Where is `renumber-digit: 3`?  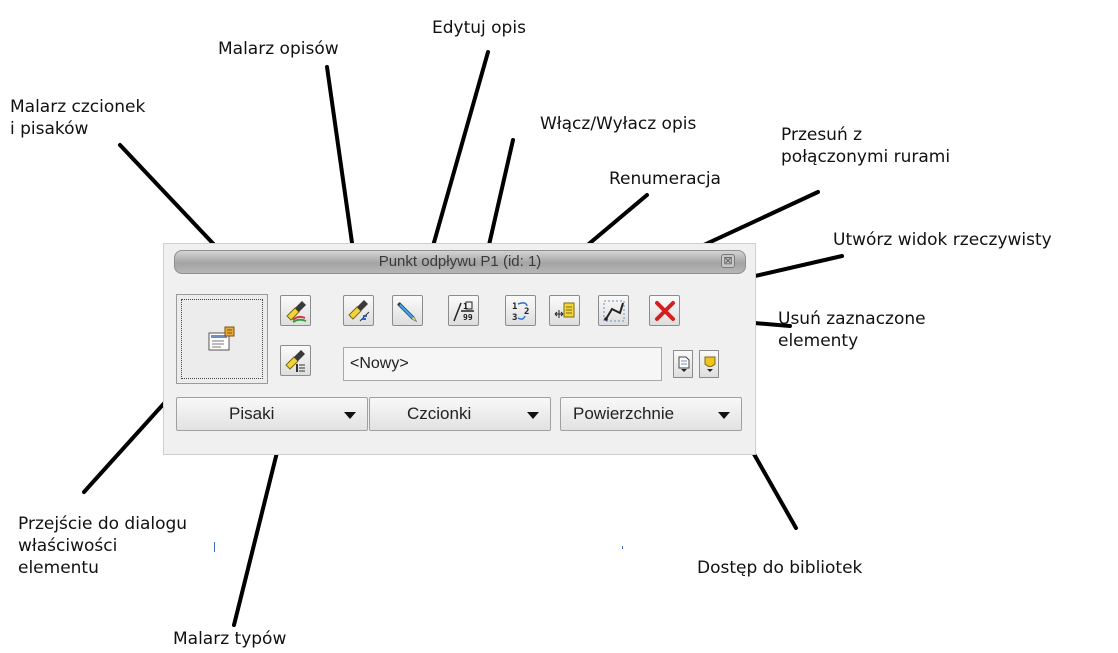 renumber-digit: 3 is located at coordinates (514, 318).